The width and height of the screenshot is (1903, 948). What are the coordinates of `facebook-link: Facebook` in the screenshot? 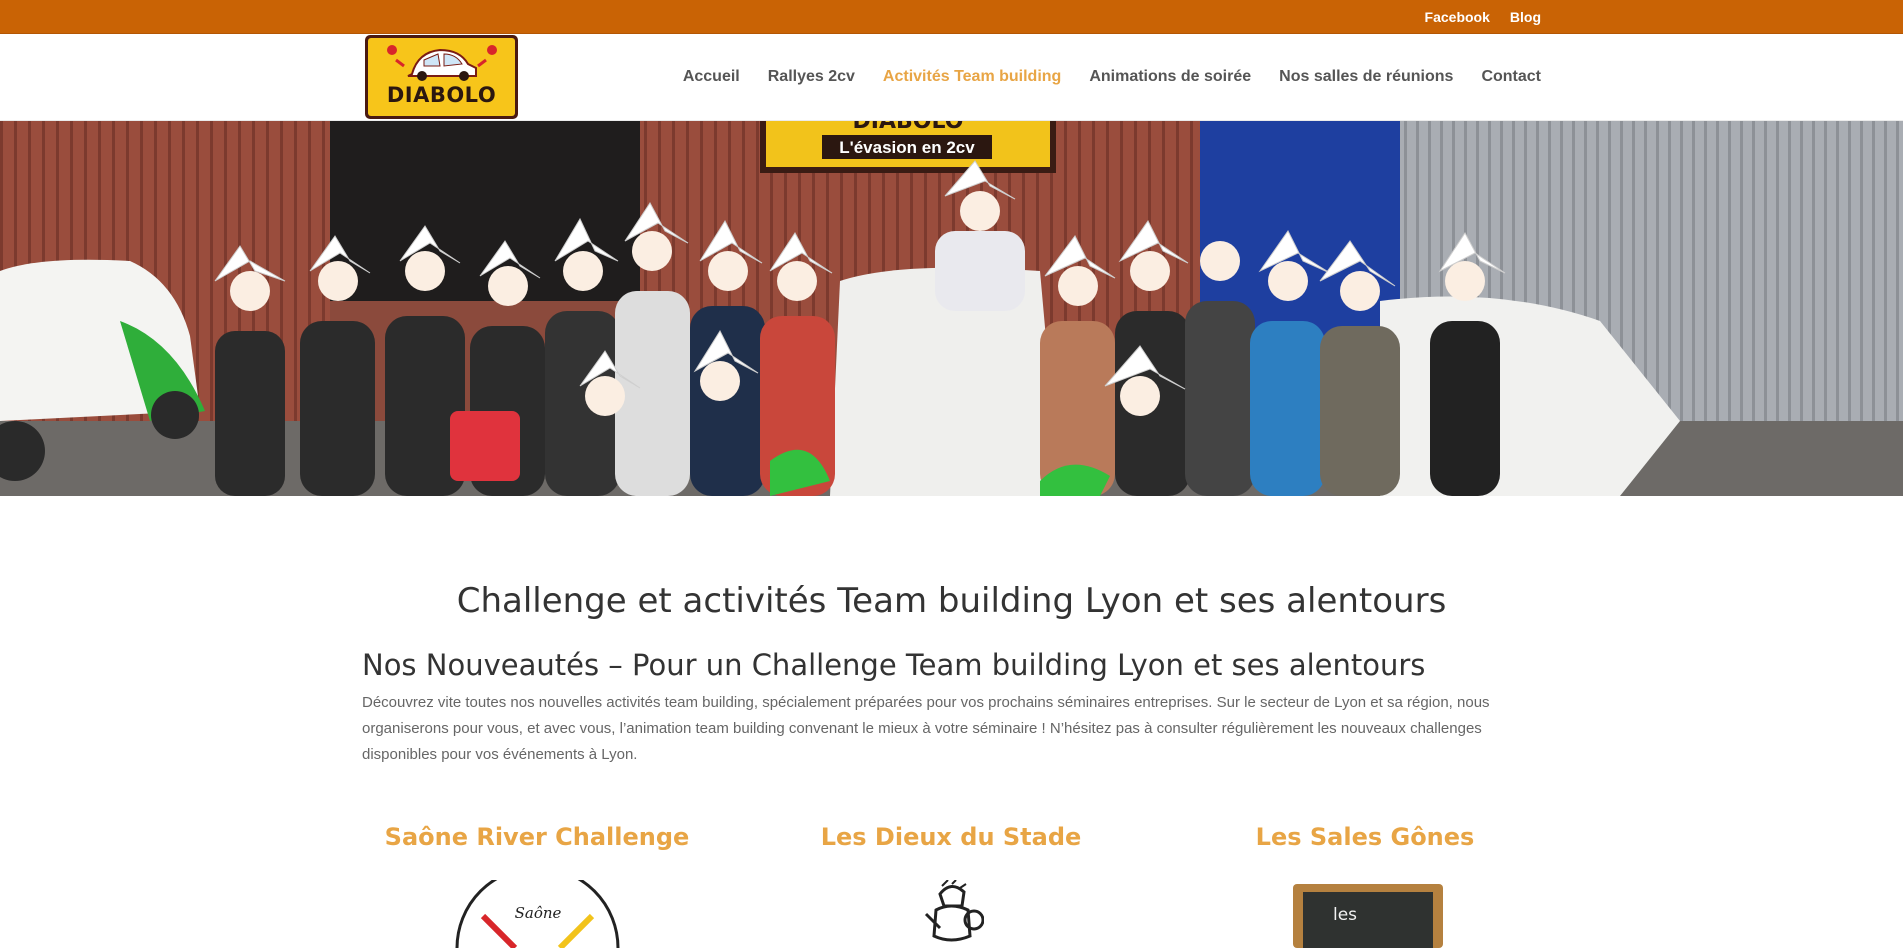 It's located at (1457, 17).